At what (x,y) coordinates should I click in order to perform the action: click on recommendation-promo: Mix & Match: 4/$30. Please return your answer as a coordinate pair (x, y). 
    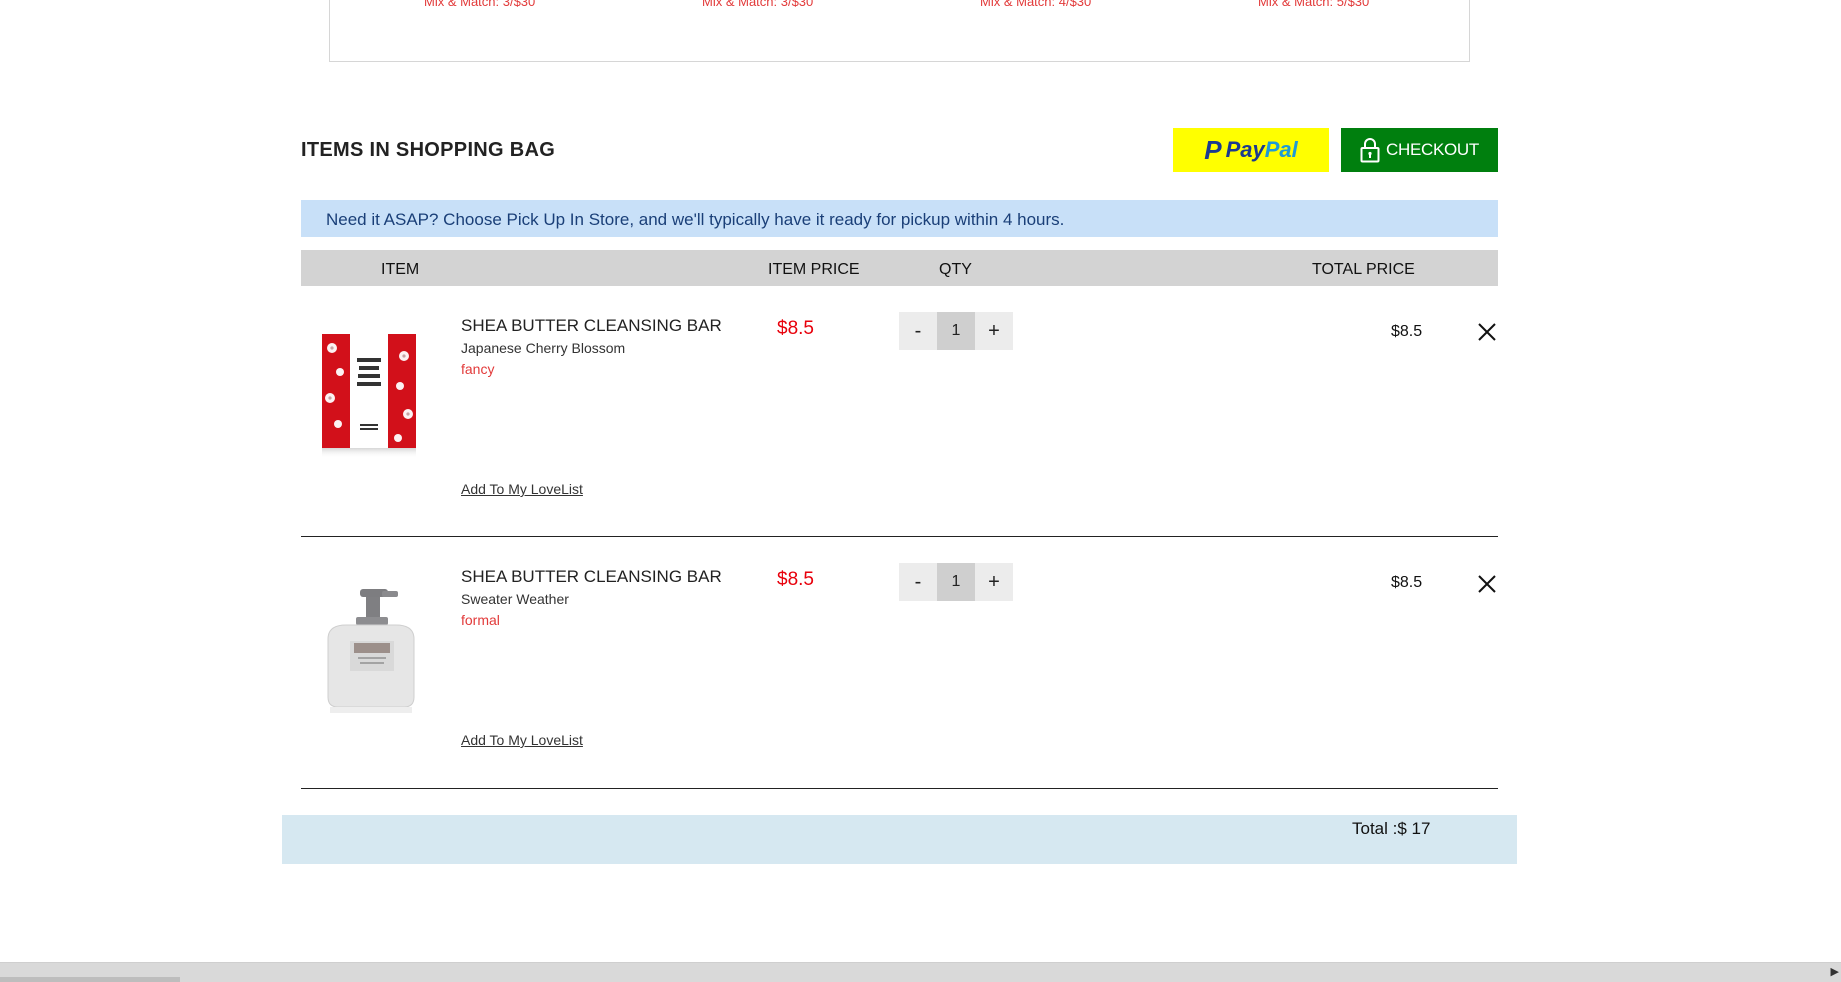
    Looking at the image, I should click on (1035, 4).